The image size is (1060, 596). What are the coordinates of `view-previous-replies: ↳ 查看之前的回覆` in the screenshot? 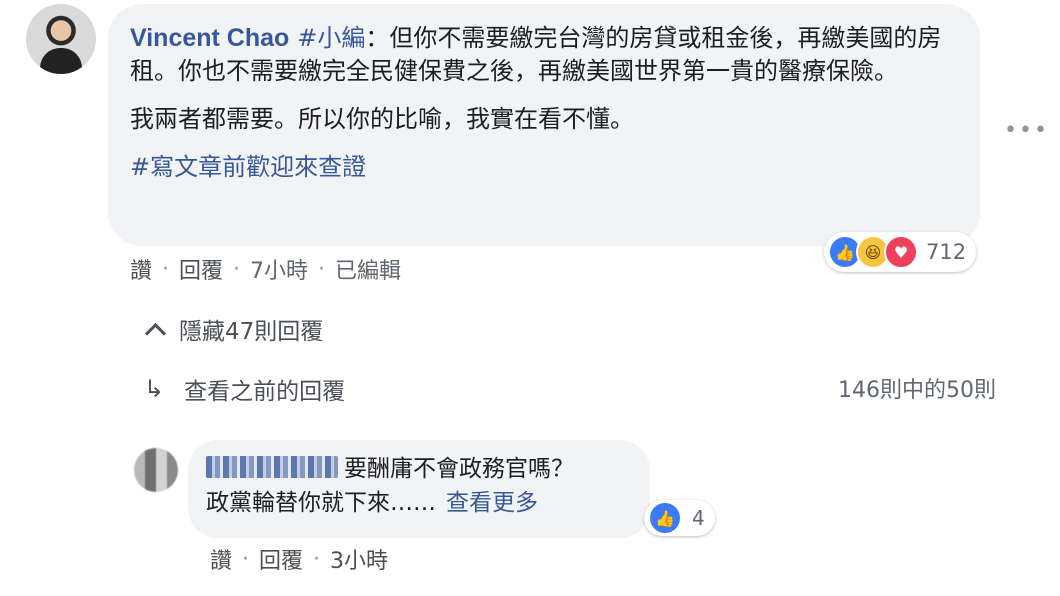 It's located at (244, 389).